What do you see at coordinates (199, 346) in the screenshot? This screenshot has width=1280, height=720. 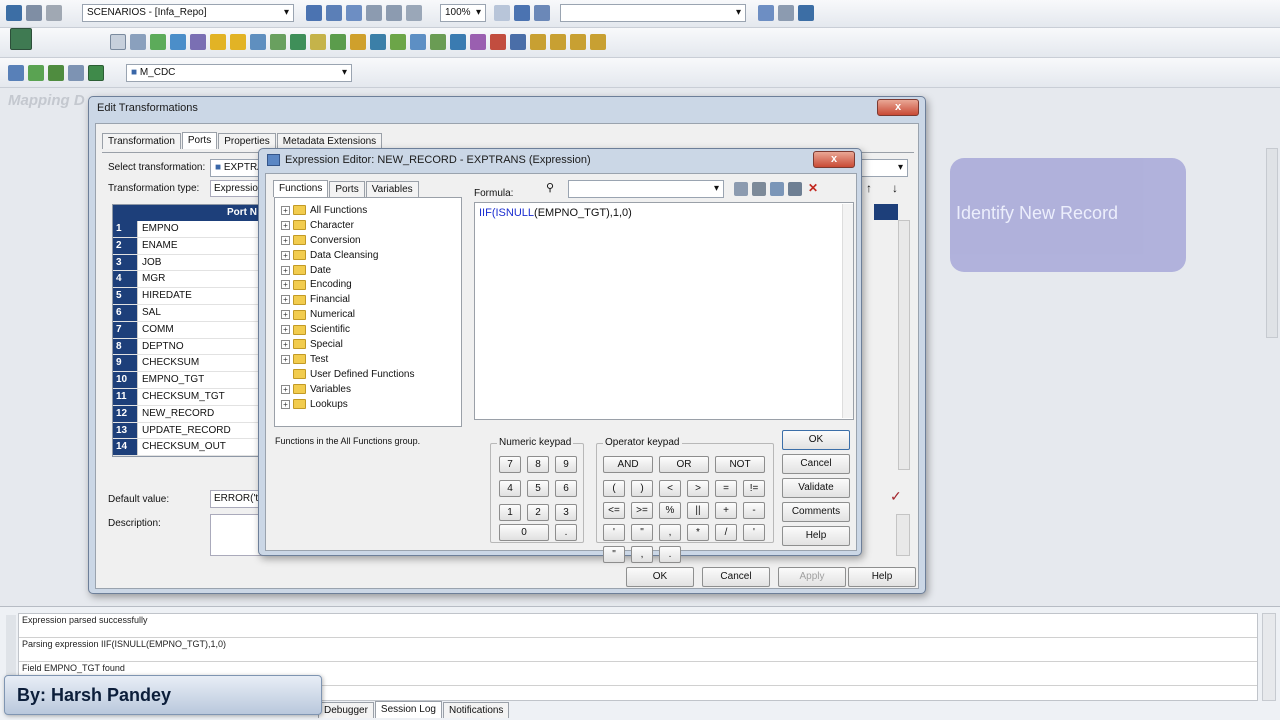 I see `port-name-cell: DEPTNO` at bounding box center [199, 346].